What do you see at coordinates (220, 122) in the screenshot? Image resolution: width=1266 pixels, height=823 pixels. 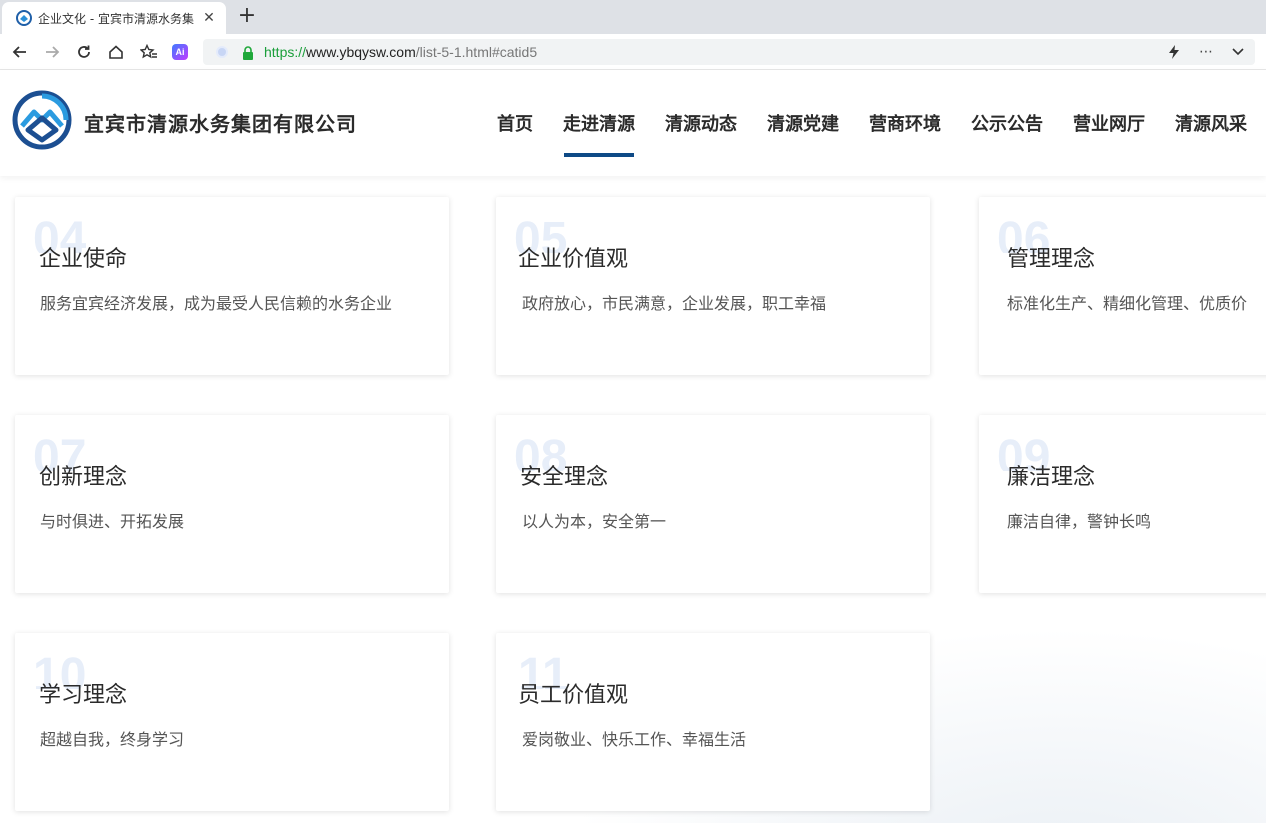 I see `company-name: 宜宾市清源水务集团有限公司` at bounding box center [220, 122].